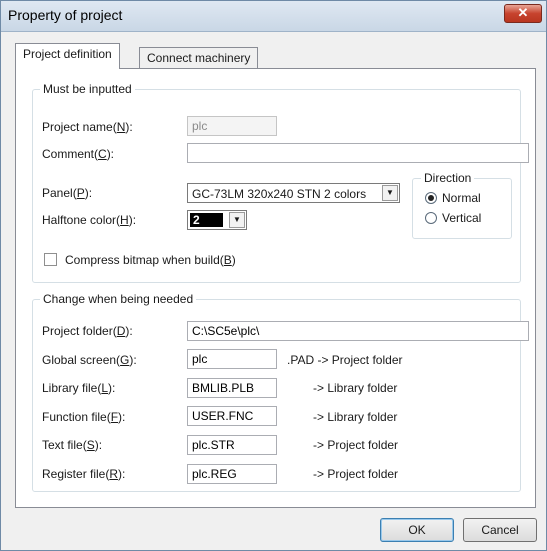  I want to click on global-screen-input: plc, so click(232, 359).